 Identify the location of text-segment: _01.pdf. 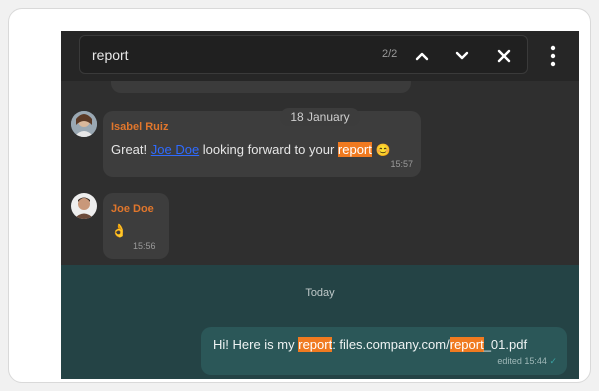
(505, 344).